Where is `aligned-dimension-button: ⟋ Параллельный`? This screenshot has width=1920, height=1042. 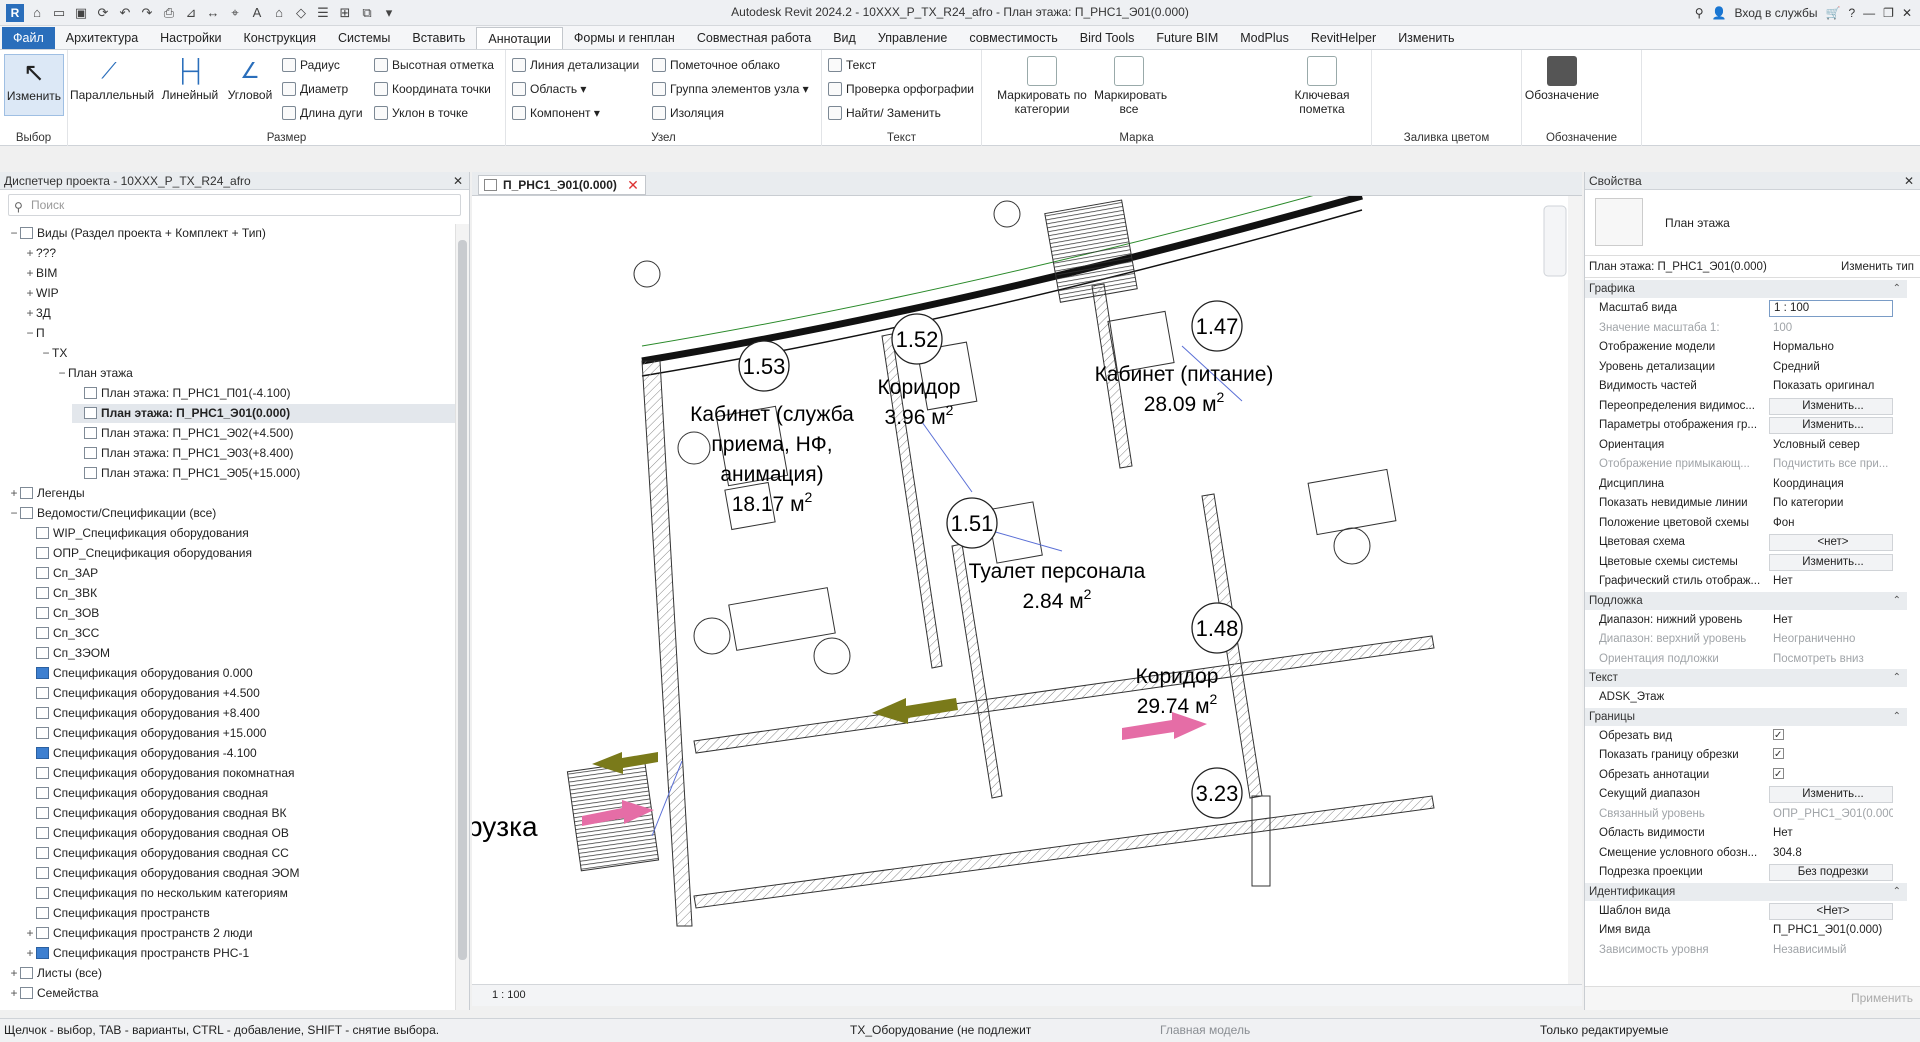
aligned-dimension-button: ⟋ Параллельный is located at coordinates (112, 85).